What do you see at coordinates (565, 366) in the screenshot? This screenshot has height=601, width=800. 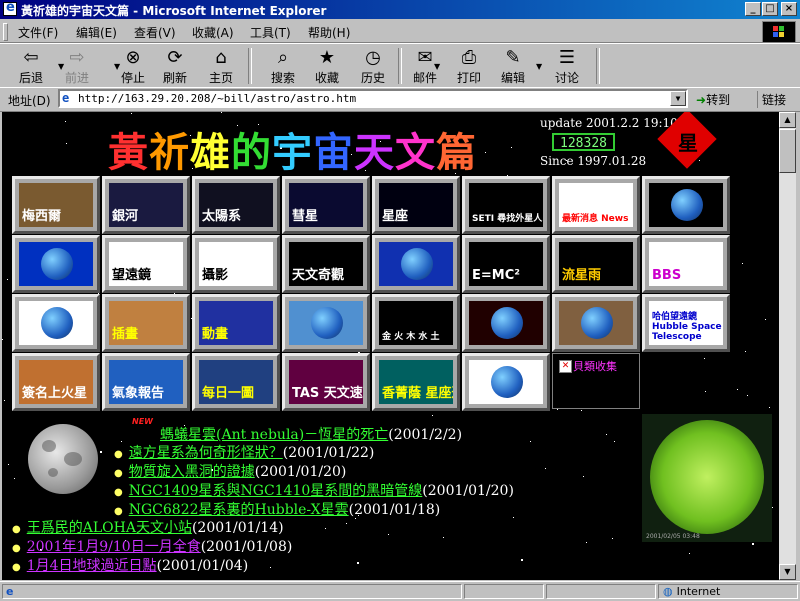 I see `broken-image-icon: ✕` at bounding box center [565, 366].